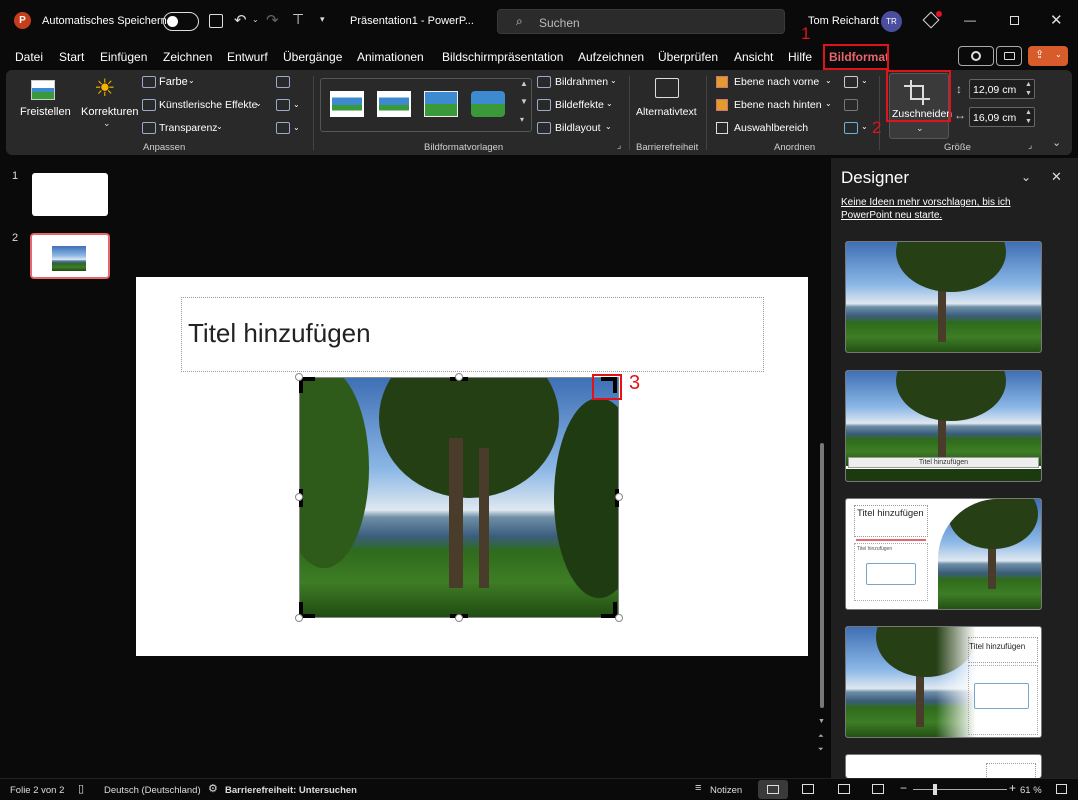 The image size is (1078, 800). Describe the element at coordinates (29, 57) in the screenshot. I see `tab-datei: Datei` at that location.